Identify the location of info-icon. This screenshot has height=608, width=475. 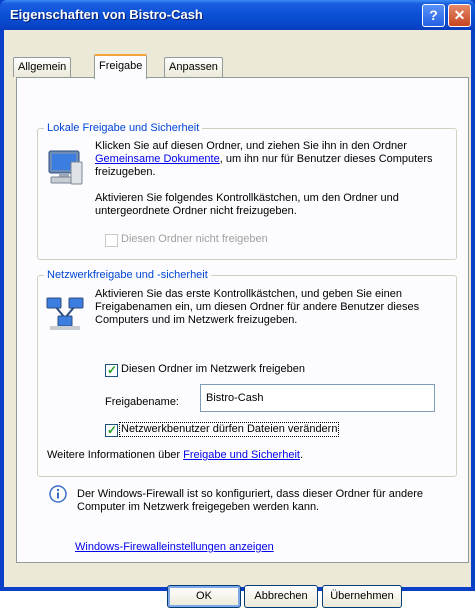
(58, 494).